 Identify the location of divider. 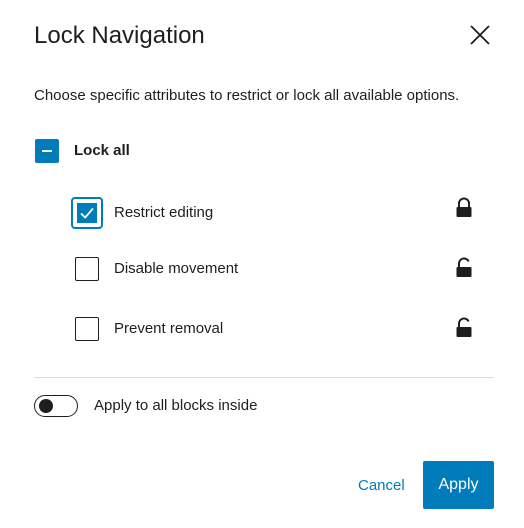
(264, 377).